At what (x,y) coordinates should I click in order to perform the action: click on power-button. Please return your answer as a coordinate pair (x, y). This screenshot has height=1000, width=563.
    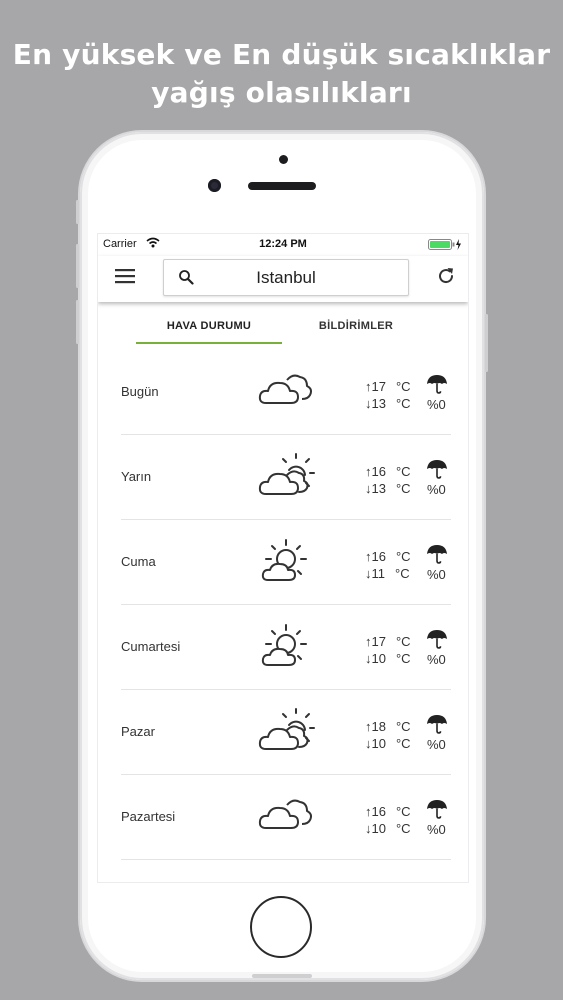
    Looking at the image, I should click on (486, 343).